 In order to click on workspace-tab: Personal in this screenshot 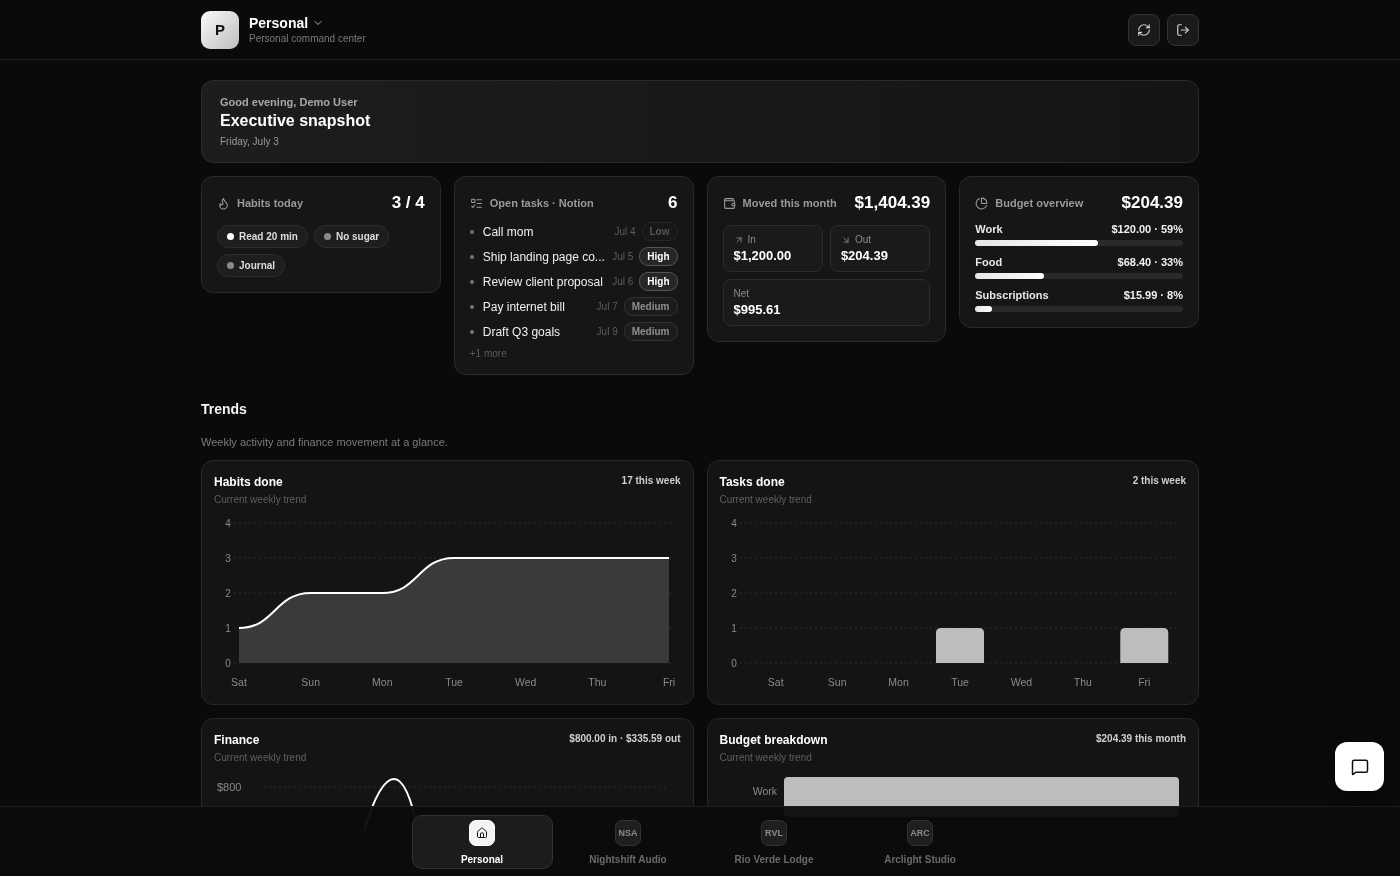, I will do `click(482, 842)`.